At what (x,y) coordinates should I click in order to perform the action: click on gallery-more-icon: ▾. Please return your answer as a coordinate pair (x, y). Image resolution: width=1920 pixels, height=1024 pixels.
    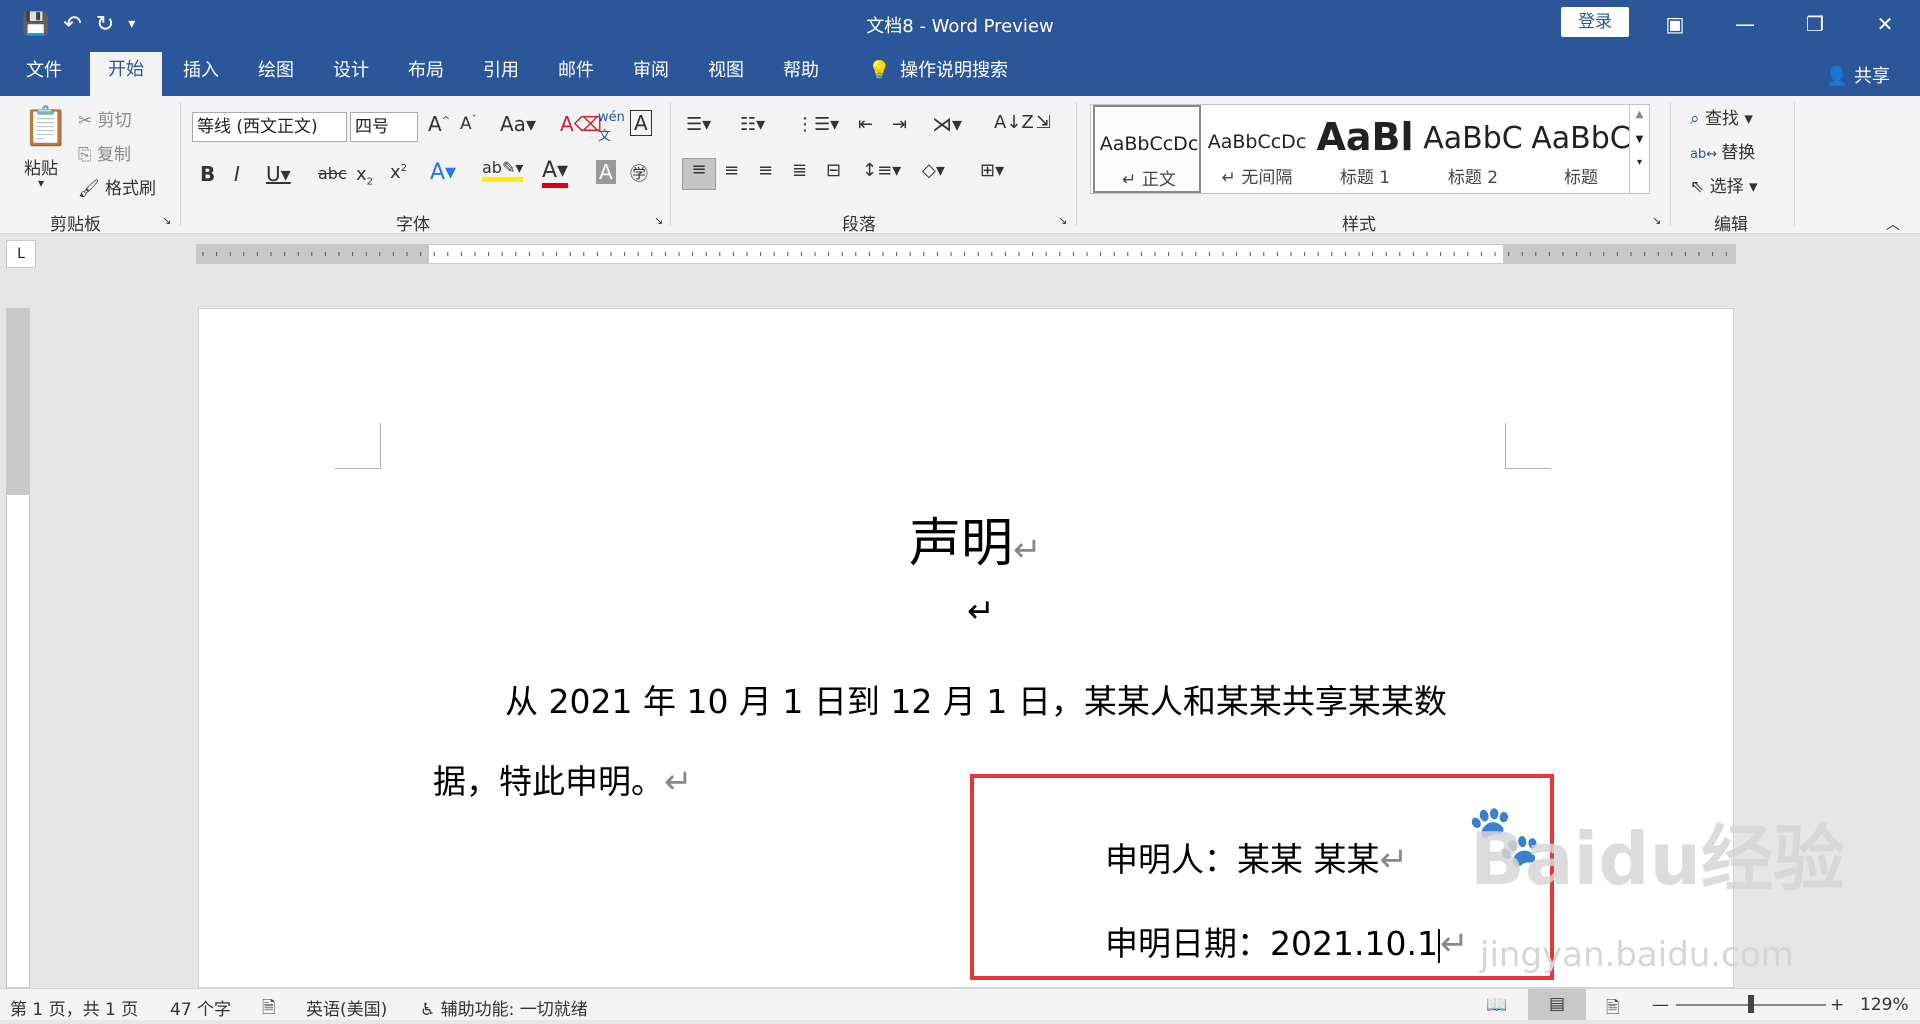
    Looking at the image, I should click on (1639, 162).